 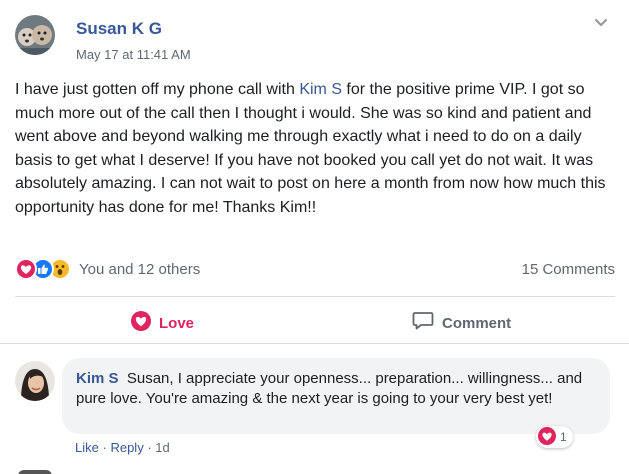 What do you see at coordinates (35, 35) in the screenshot?
I see `author-avatar` at bounding box center [35, 35].